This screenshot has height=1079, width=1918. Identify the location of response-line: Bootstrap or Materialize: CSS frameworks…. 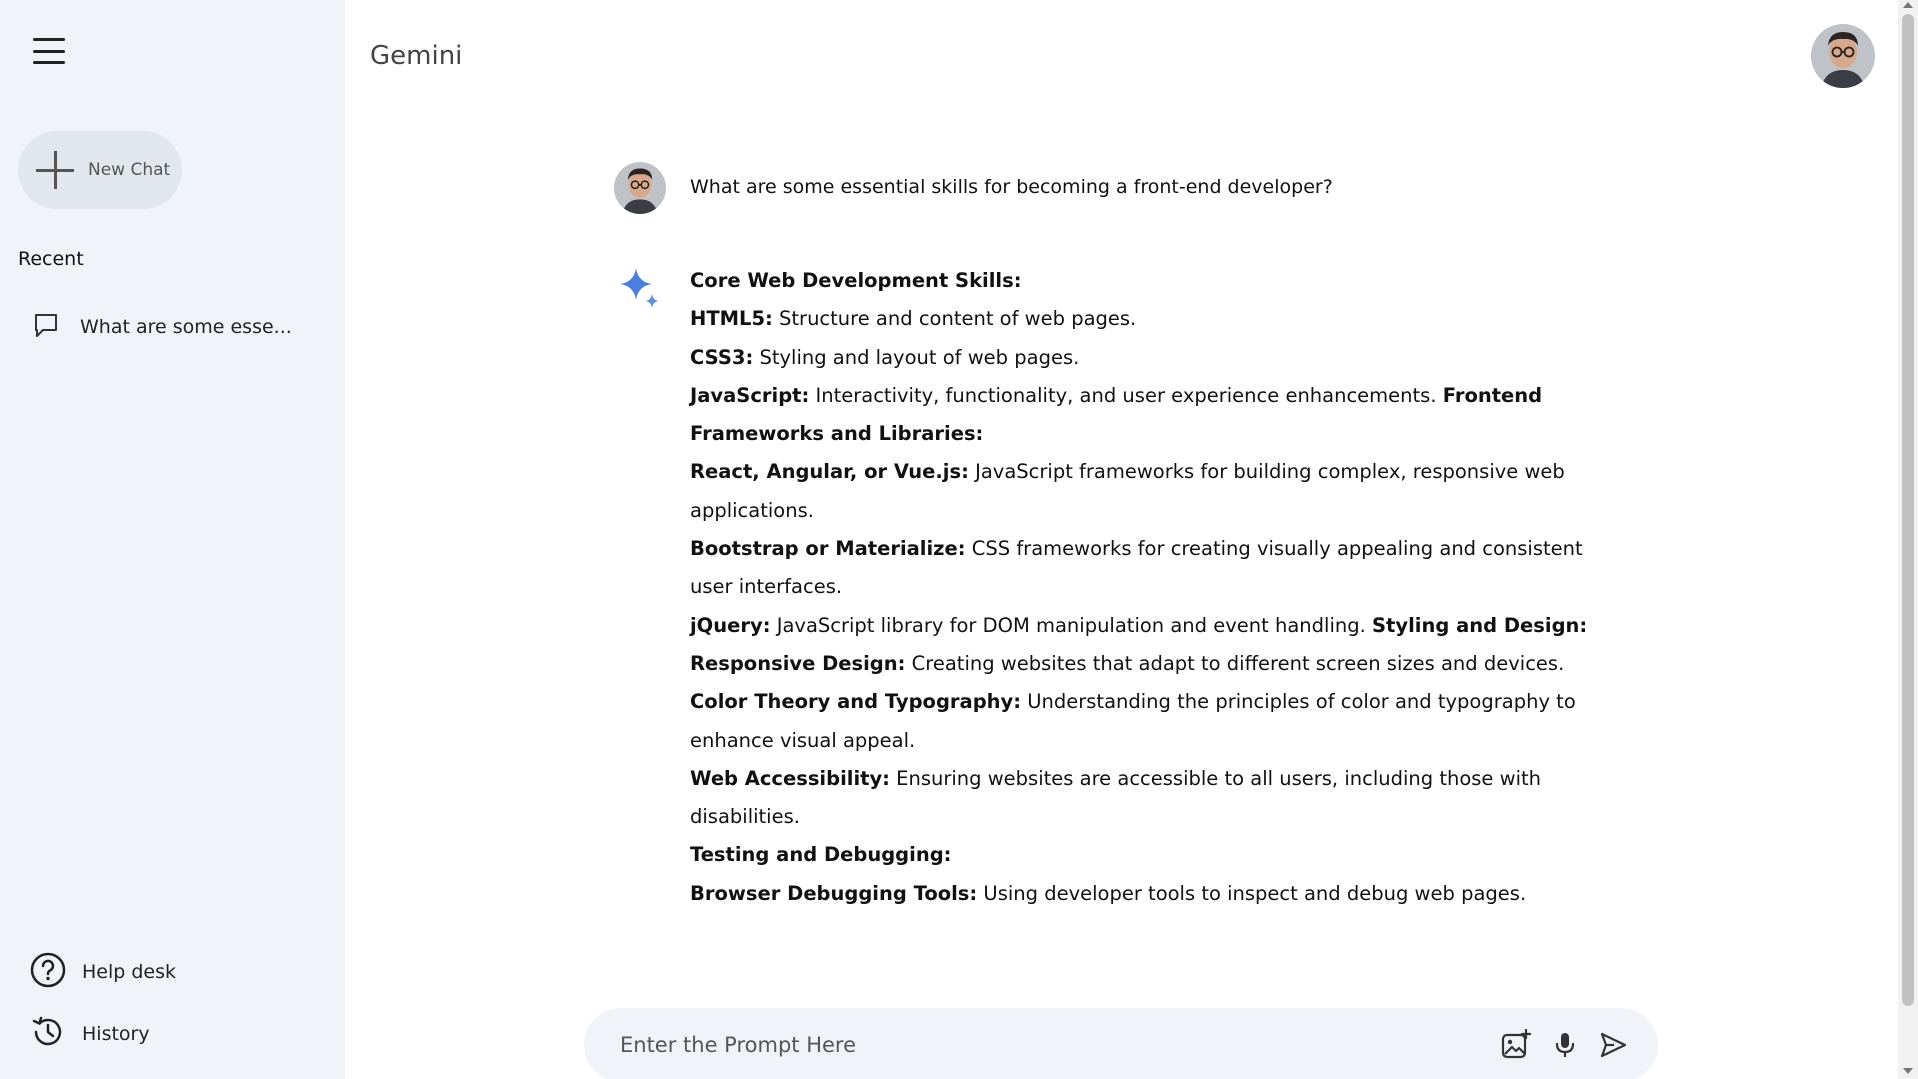
(1136, 568).